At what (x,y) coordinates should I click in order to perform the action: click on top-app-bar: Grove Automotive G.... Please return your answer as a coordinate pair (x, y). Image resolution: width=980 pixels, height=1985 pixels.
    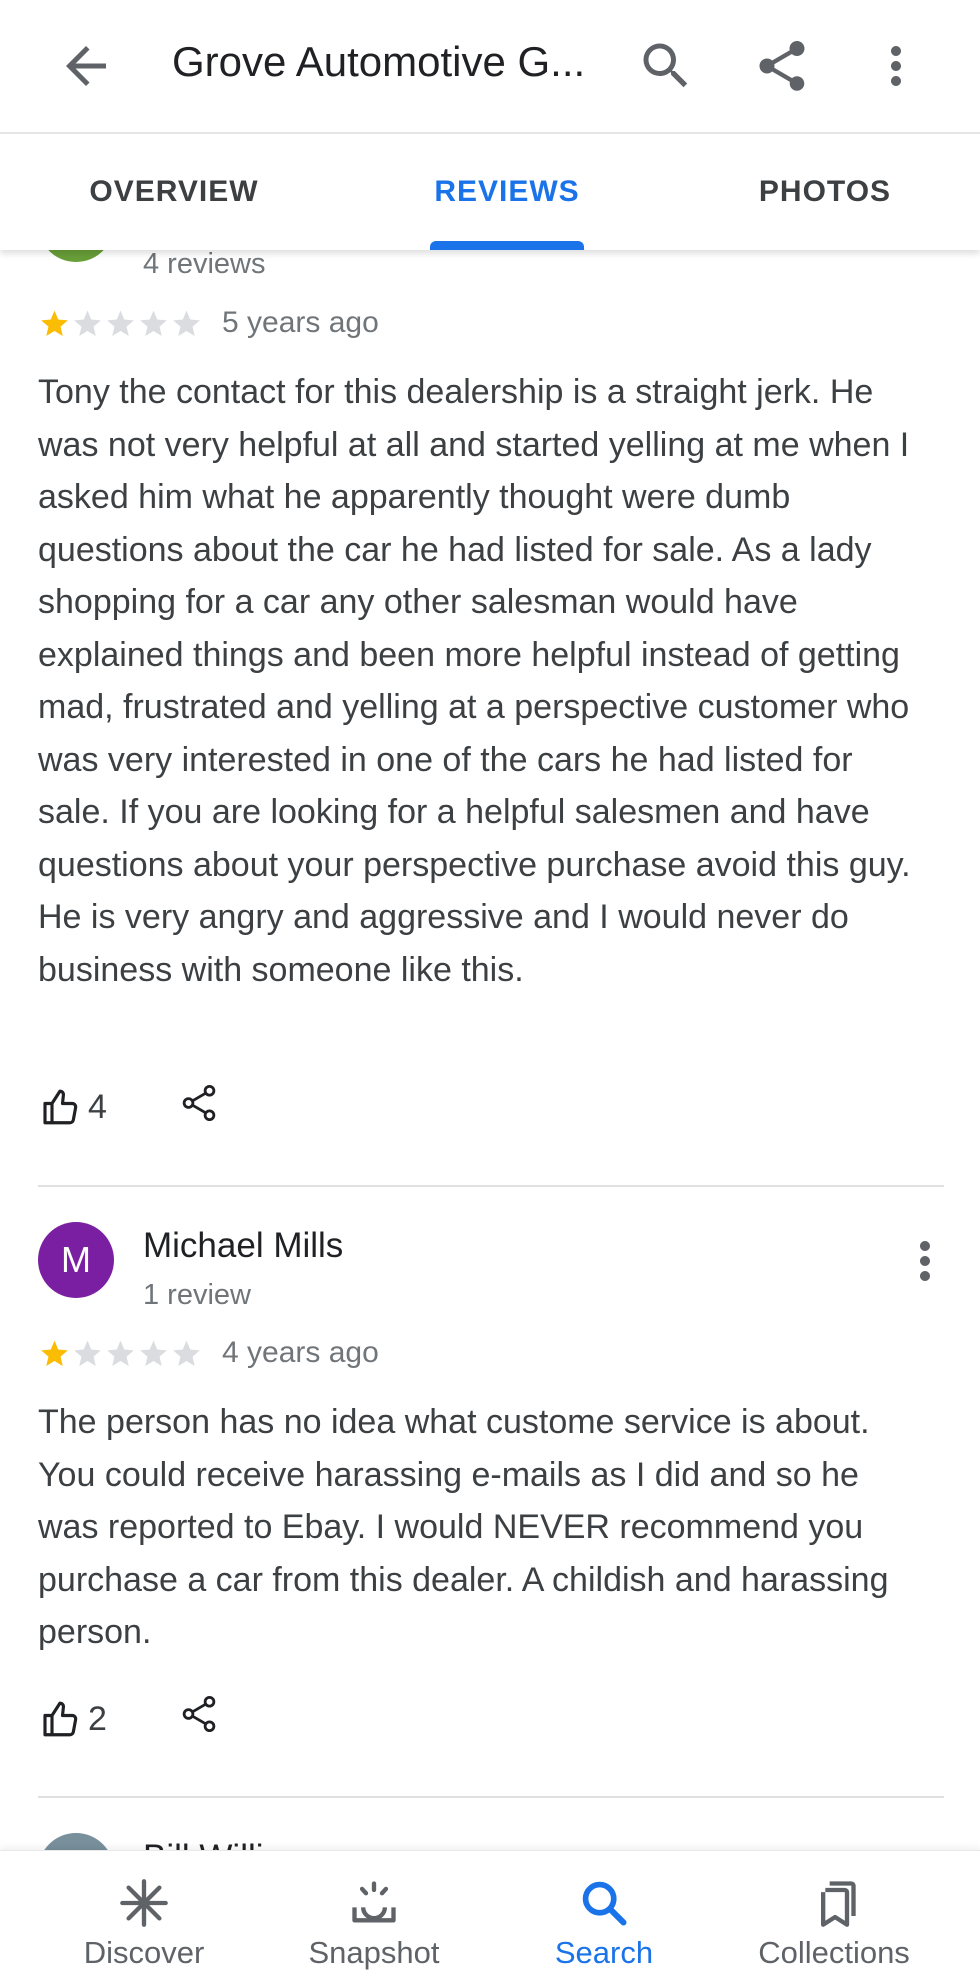
    Looking at the image, I should click on (490, 67).